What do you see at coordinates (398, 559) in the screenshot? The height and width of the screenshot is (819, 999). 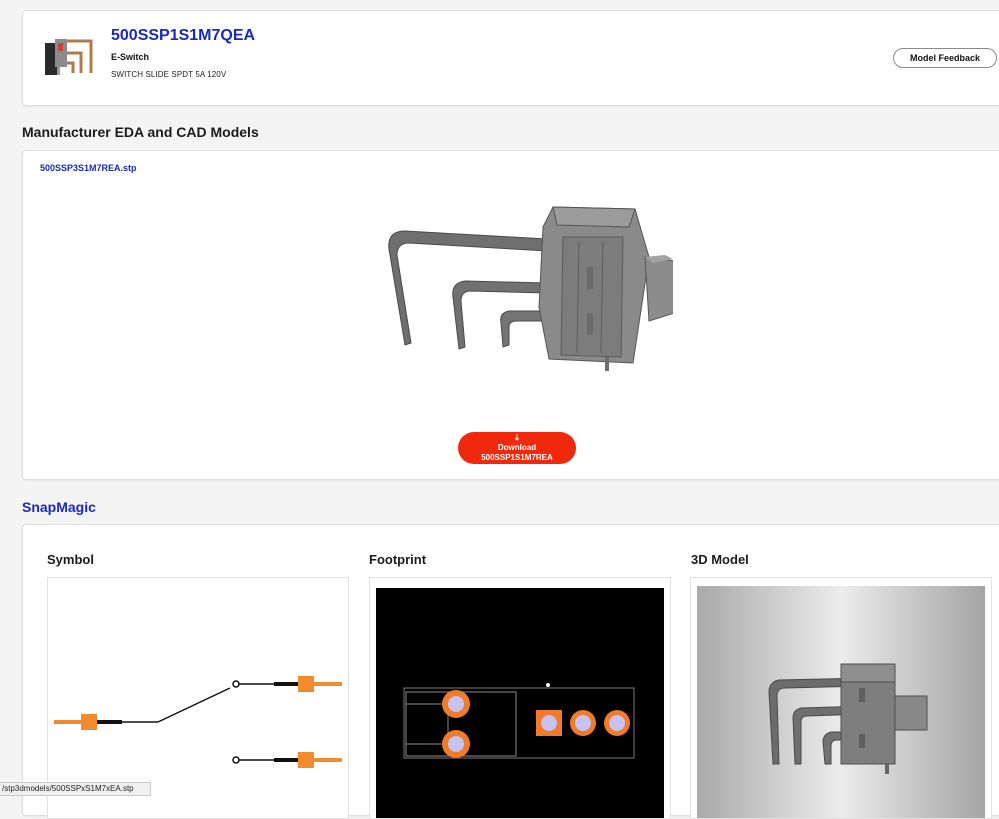 I see `footprint-panel-title: Footprint` at bounding box center [398, 559].